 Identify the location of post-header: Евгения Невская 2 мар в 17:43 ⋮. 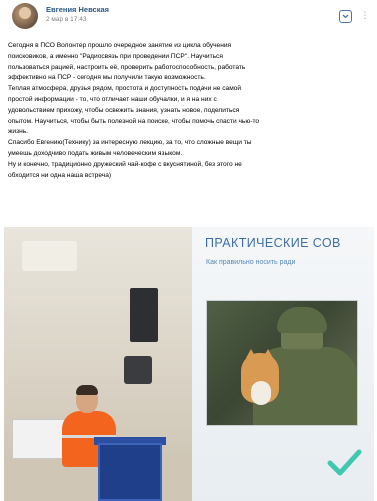
(191, 16).